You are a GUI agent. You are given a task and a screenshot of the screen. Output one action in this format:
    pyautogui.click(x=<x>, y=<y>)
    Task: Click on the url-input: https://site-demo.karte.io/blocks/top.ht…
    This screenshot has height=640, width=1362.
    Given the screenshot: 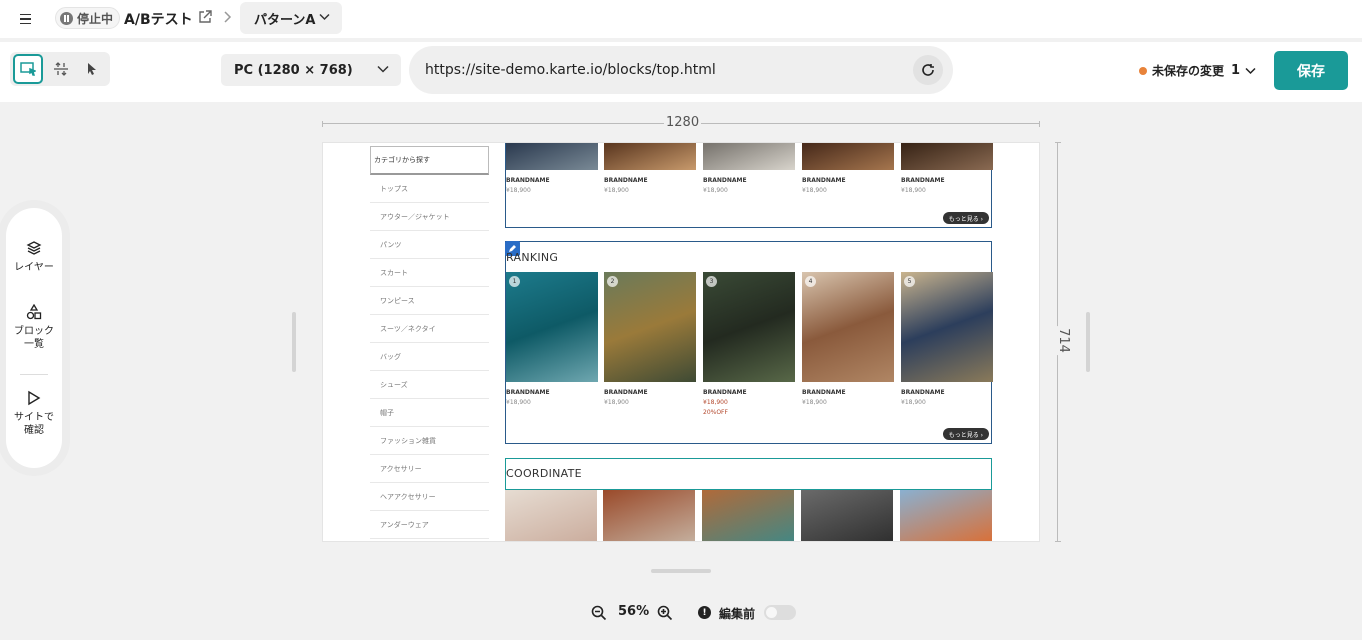 What is the action you would take?
    pyautogui.click(x=681, y=70)
    